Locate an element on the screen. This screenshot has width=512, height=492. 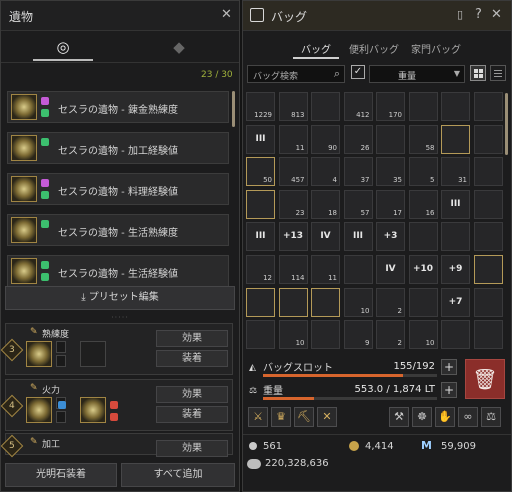
pin-icon: ▯ is located at coordinates (460, 15).